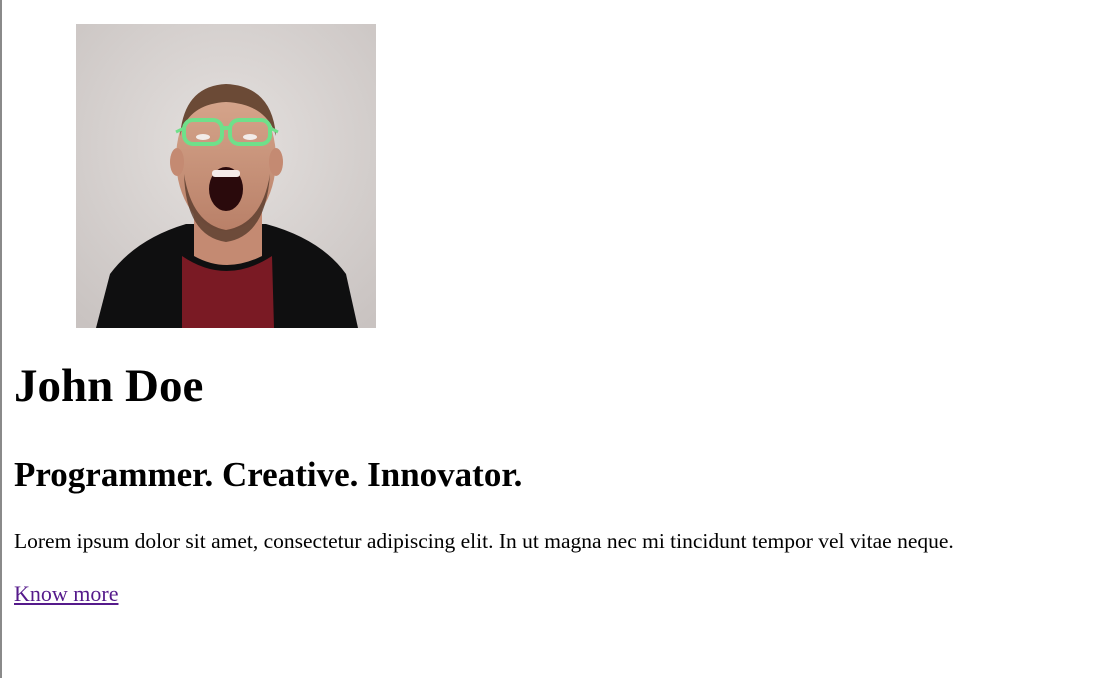  Describe the element at coordinates (109, 386) in the screenshot. I see `profile-name: John Doe` at that location.